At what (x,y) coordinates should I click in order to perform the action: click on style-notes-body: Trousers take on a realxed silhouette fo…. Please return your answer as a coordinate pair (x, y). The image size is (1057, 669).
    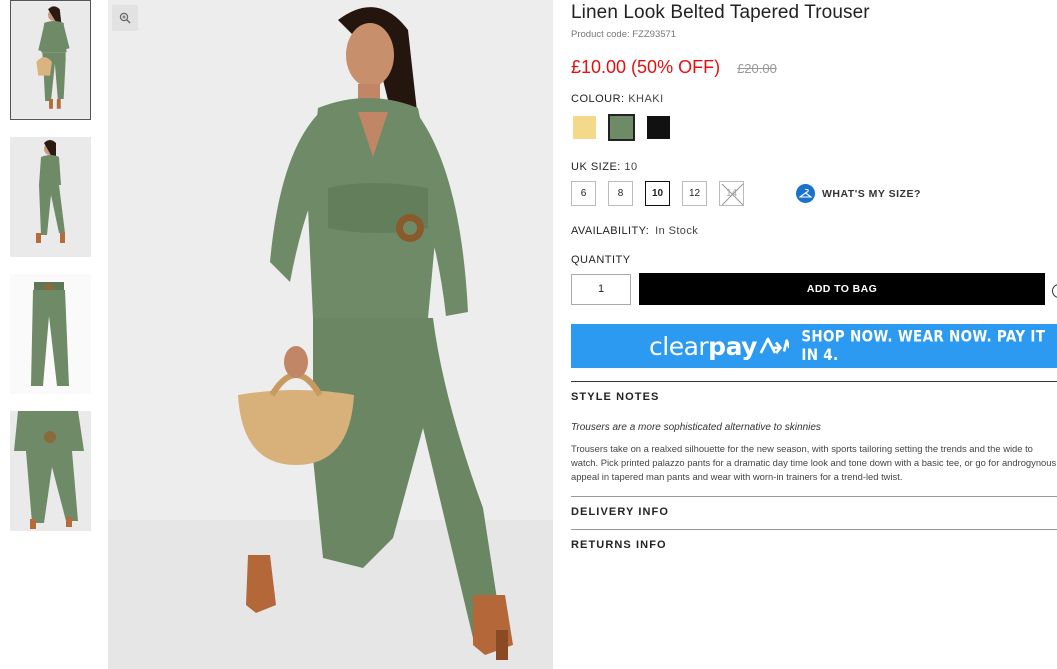
    Looking at the image, I should click on (814, 462).